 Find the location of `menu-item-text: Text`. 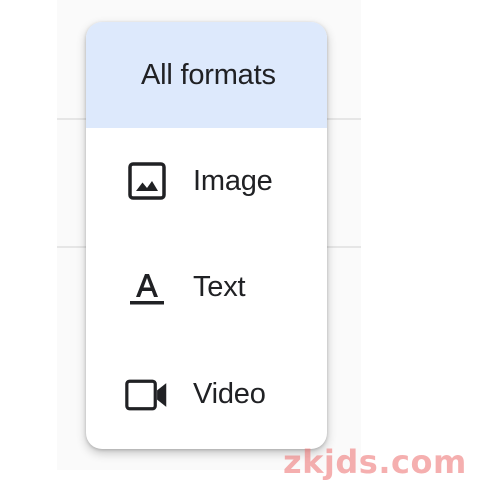

menu-item-text: Text is located at coordinates (206, 287).